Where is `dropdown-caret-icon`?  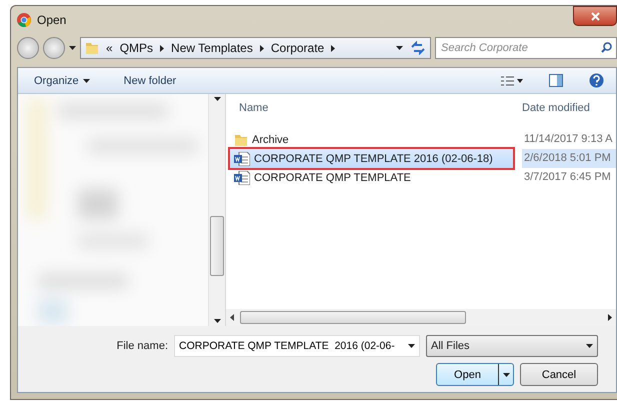
dropdown-caret-icon is located at coordinates (399, 48).